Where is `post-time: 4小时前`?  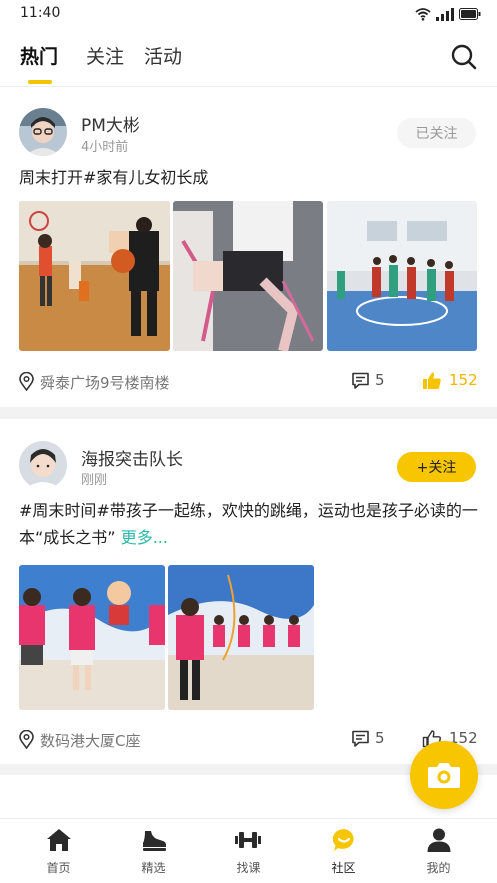
post-time: 4小时前 is located at coordinates (105, 147).